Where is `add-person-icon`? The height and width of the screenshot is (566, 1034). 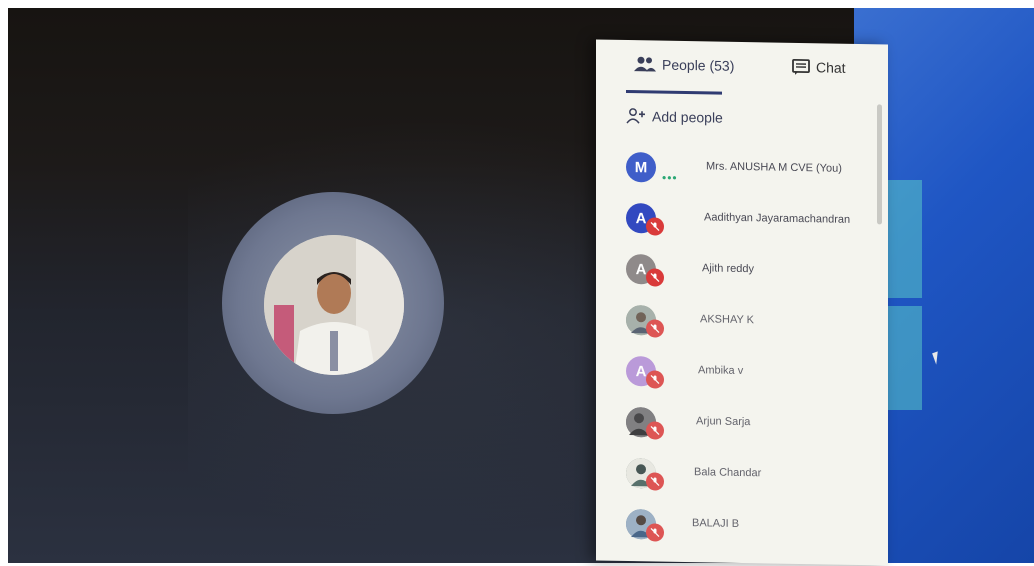 add-person-icon is located at coordinates (636, 116).